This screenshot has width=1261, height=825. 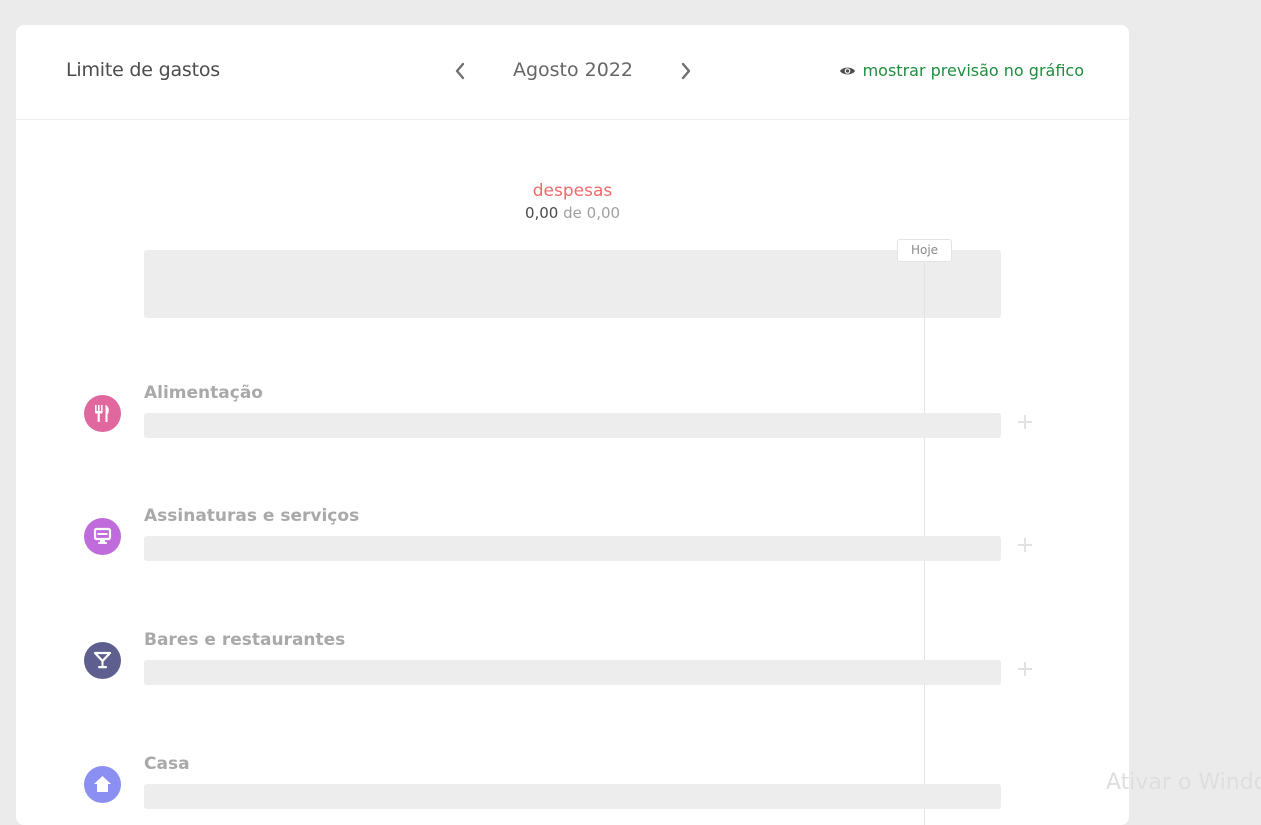 I want to click on category-row-casa: Casa, so click(x=572, y=789).